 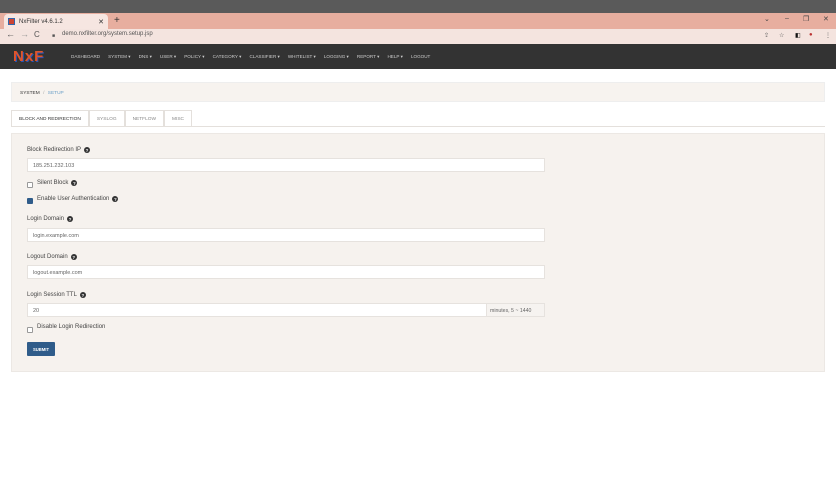 What do you see at coordinates (781, 35) in the screenshot?
I see `bookmark-star-icon: ☆` at bounding box center [781, 35].